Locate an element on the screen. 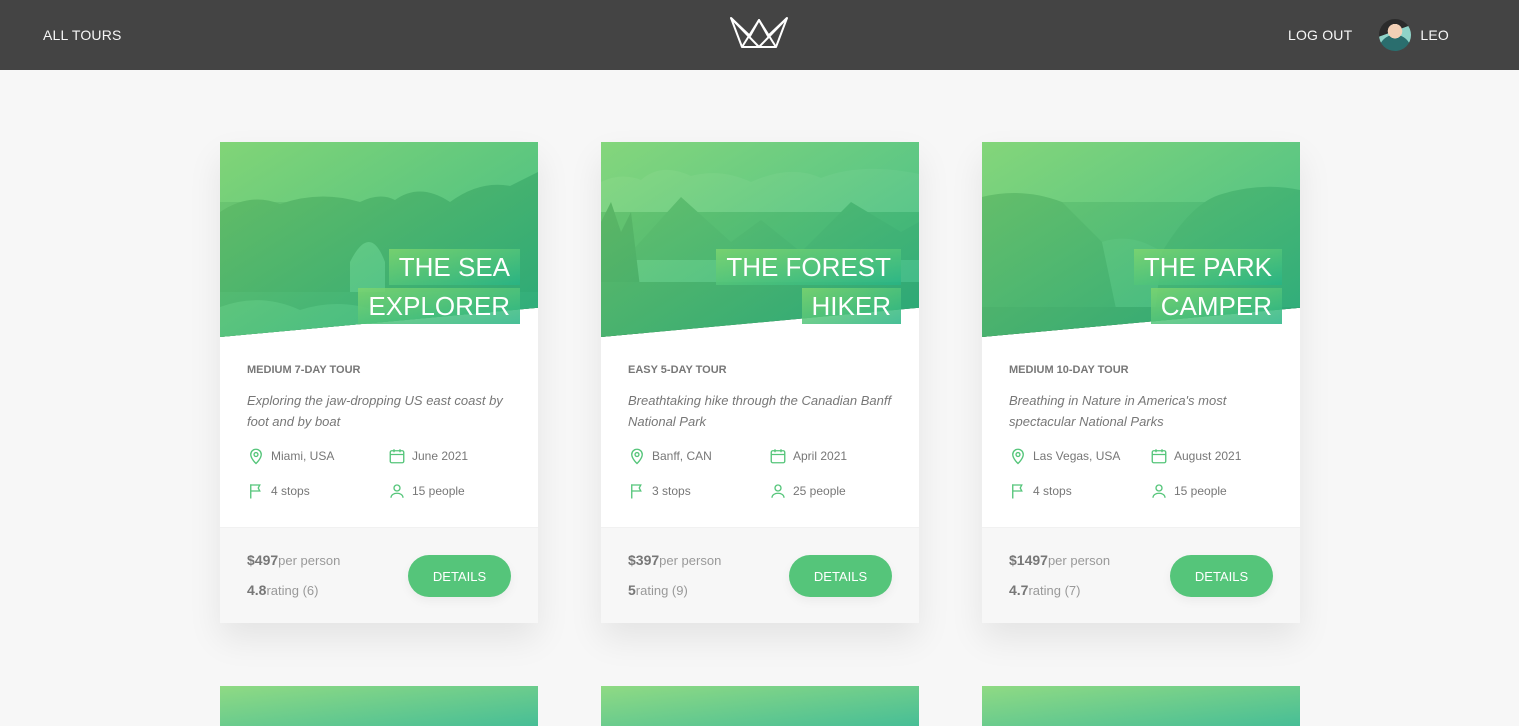  logout-link: Log out is located at coordinates (1320, 35).